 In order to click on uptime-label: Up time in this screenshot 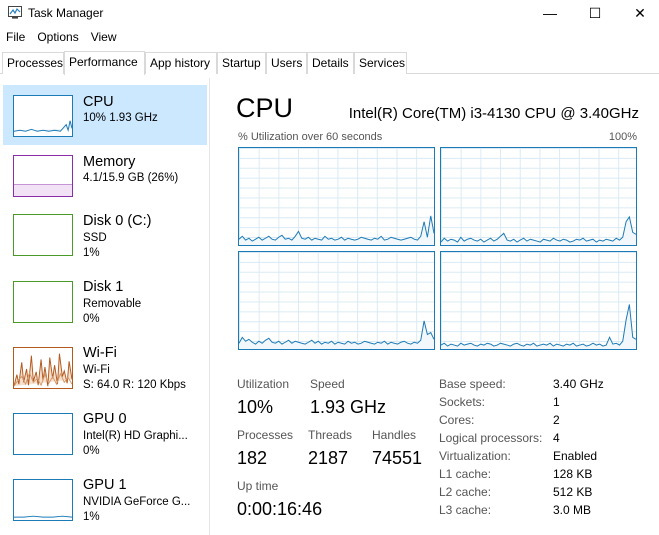, I will do `click(258, 486)`.